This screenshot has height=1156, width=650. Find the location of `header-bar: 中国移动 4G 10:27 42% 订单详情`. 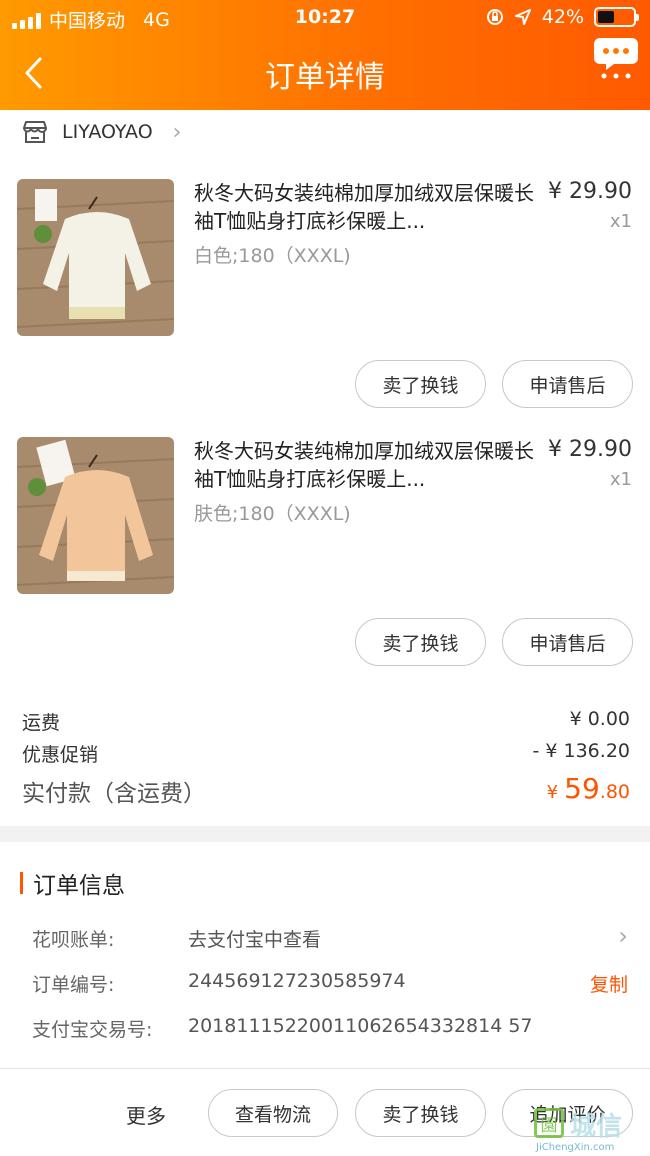

header-bar: 中国移动 4G 10:27 42% 订单详情 is located at coordinates (325, 55).